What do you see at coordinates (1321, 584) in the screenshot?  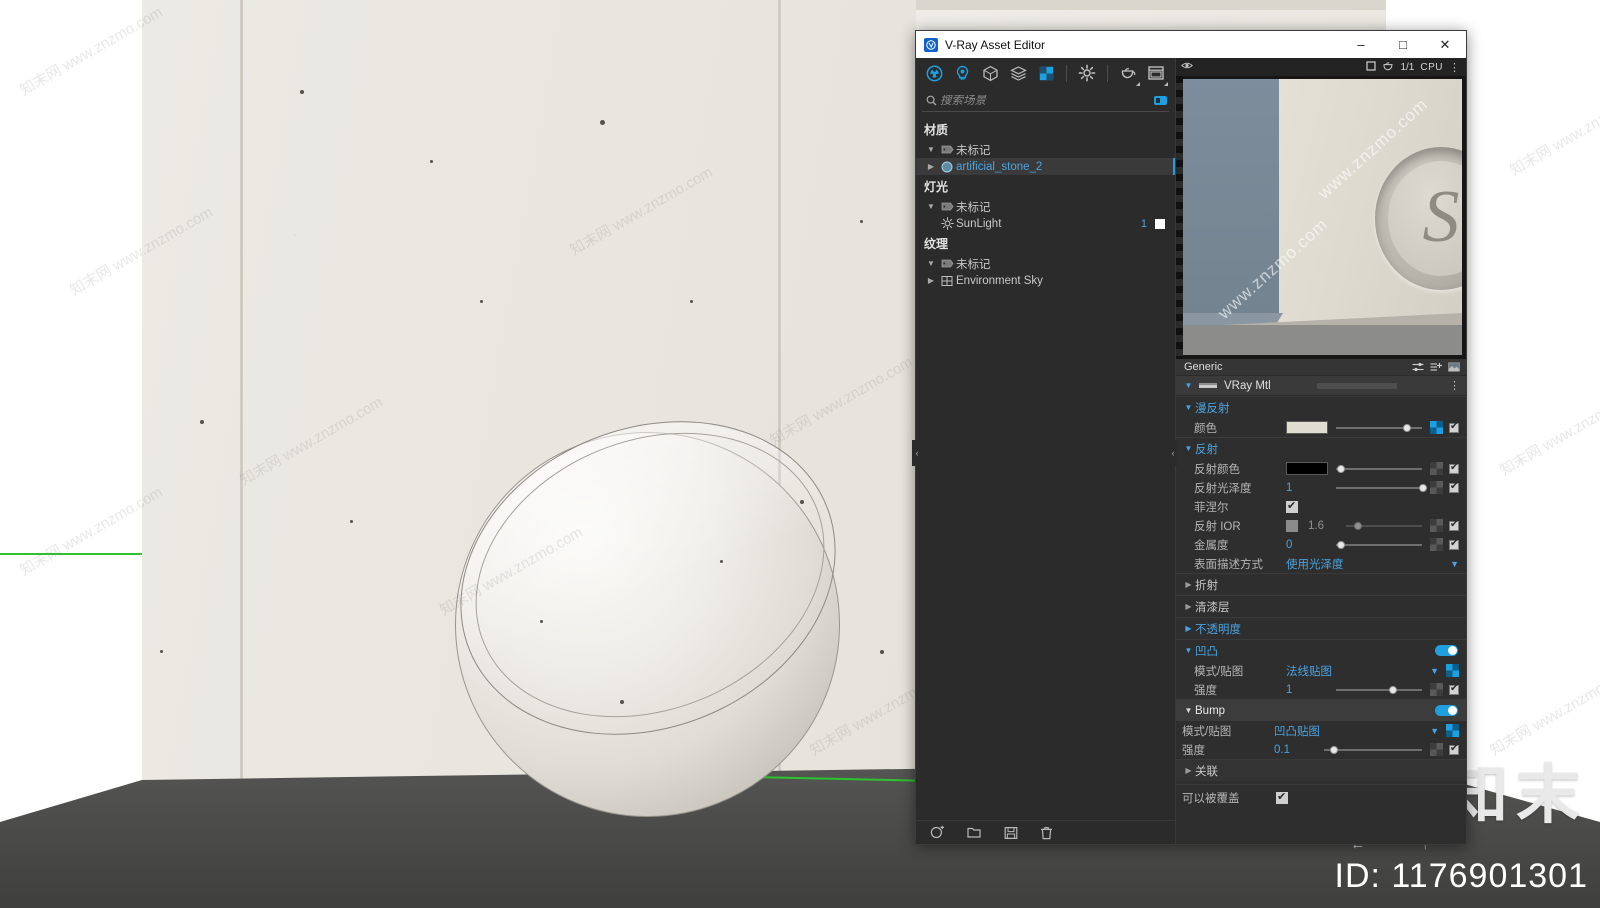 I see `section-header-refraction: ▶ 折射` at bounding box center [1321, 584].